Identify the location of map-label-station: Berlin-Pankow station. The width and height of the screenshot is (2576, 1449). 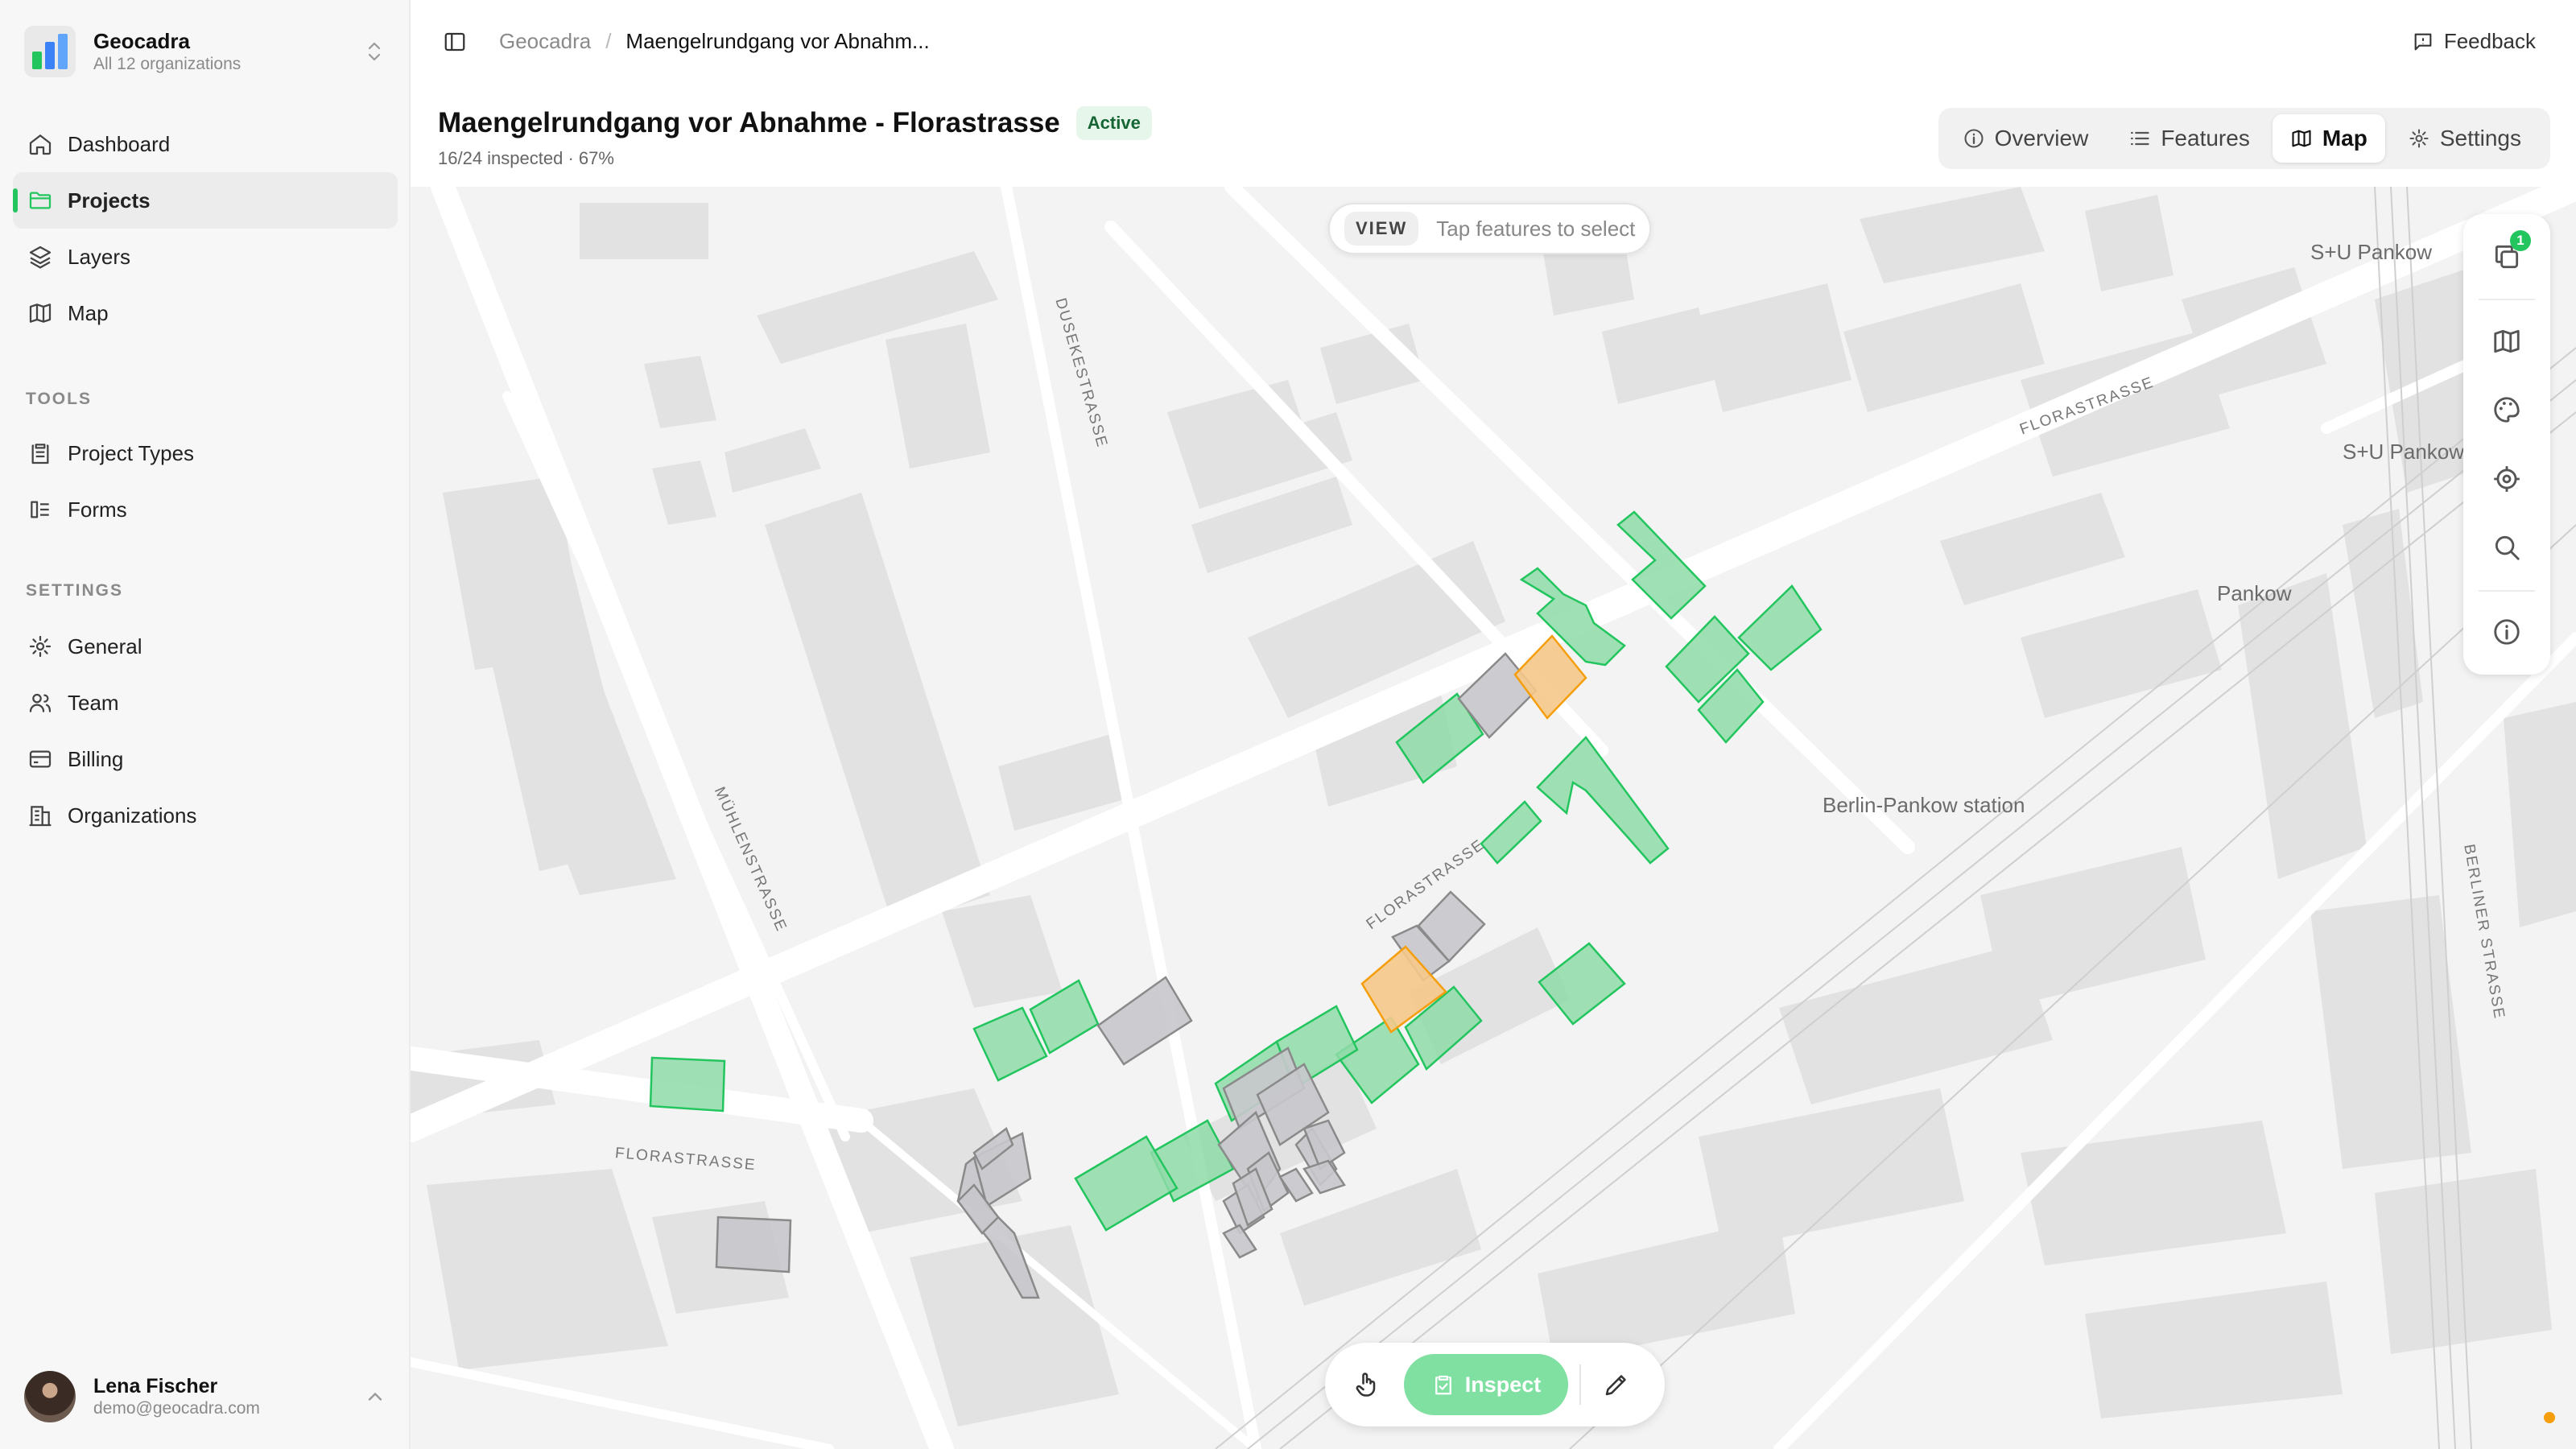
(1924, 805).